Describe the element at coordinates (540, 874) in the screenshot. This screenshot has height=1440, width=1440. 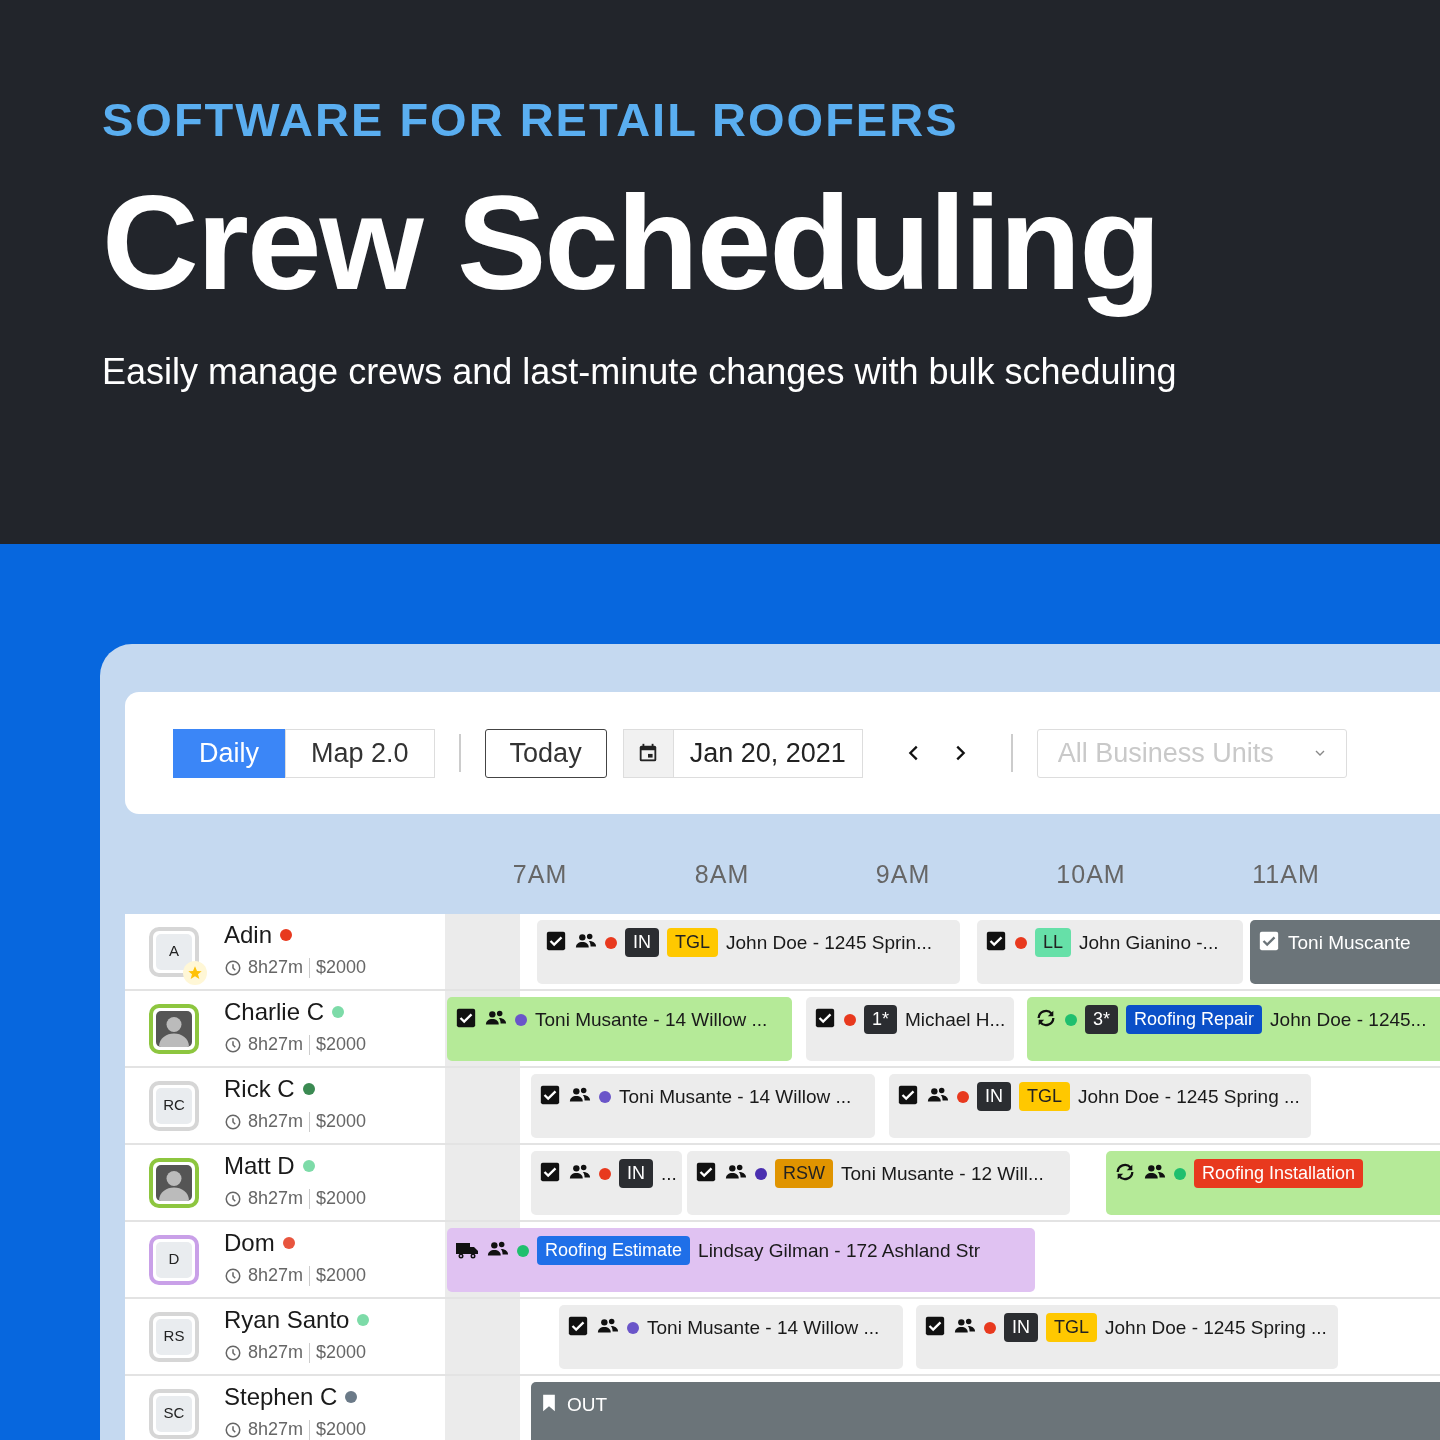
I see `hour-label: 7AM` at that location.